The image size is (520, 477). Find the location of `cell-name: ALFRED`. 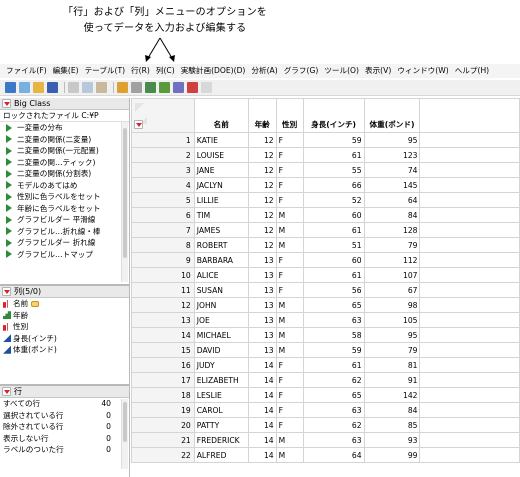

cell-name: ALFRED is located at coordinates (221, 455).